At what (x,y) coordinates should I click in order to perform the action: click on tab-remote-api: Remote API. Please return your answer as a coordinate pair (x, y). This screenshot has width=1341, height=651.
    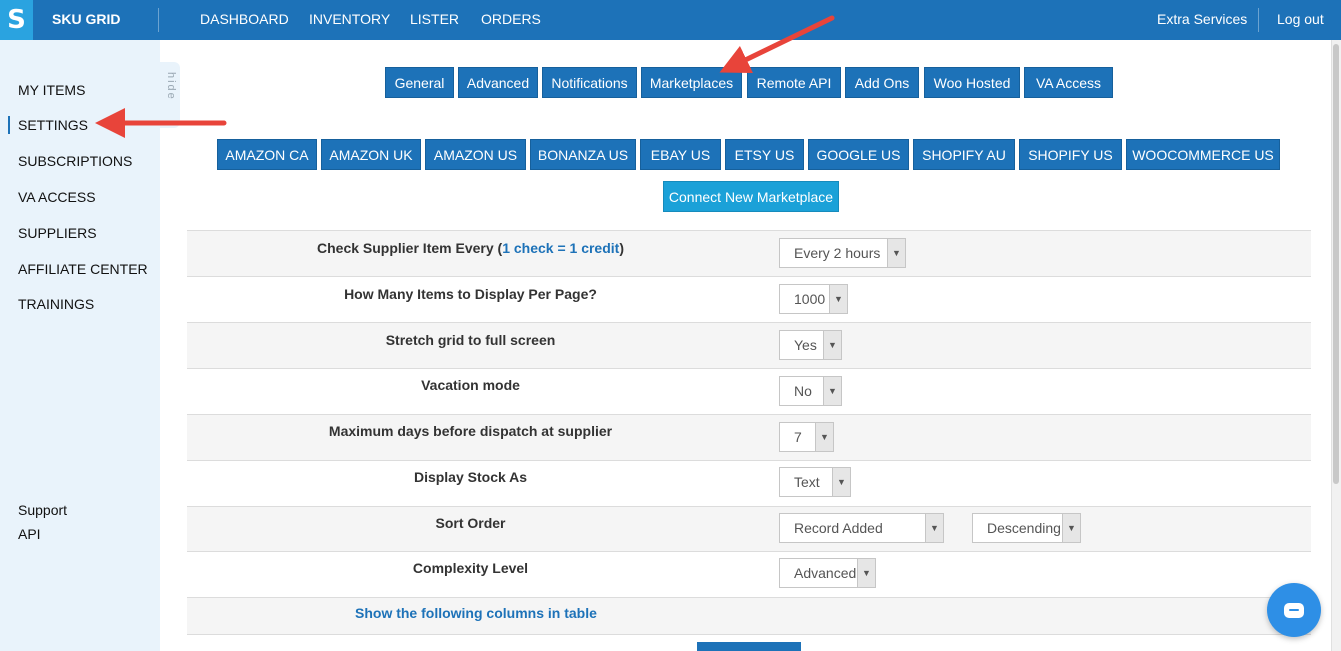
    Looking at the image, I should click on (794, 82).